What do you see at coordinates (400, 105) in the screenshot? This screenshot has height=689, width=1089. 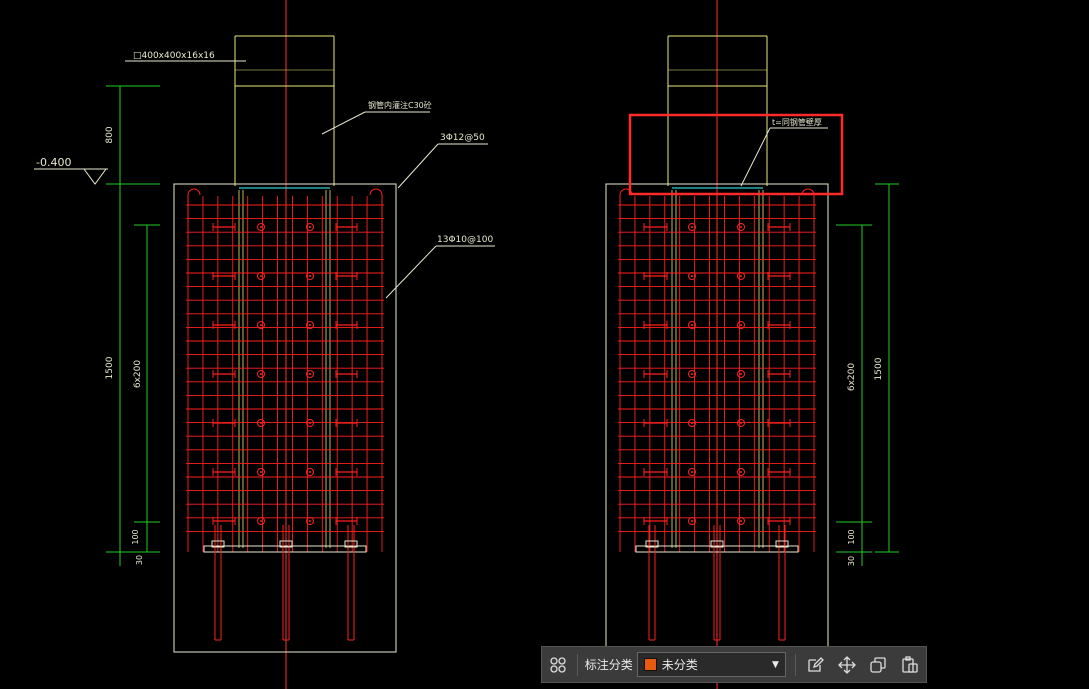 I see `concrete-fill-label: 钢管内灌注C30砼` at bounding box center [400, 105].